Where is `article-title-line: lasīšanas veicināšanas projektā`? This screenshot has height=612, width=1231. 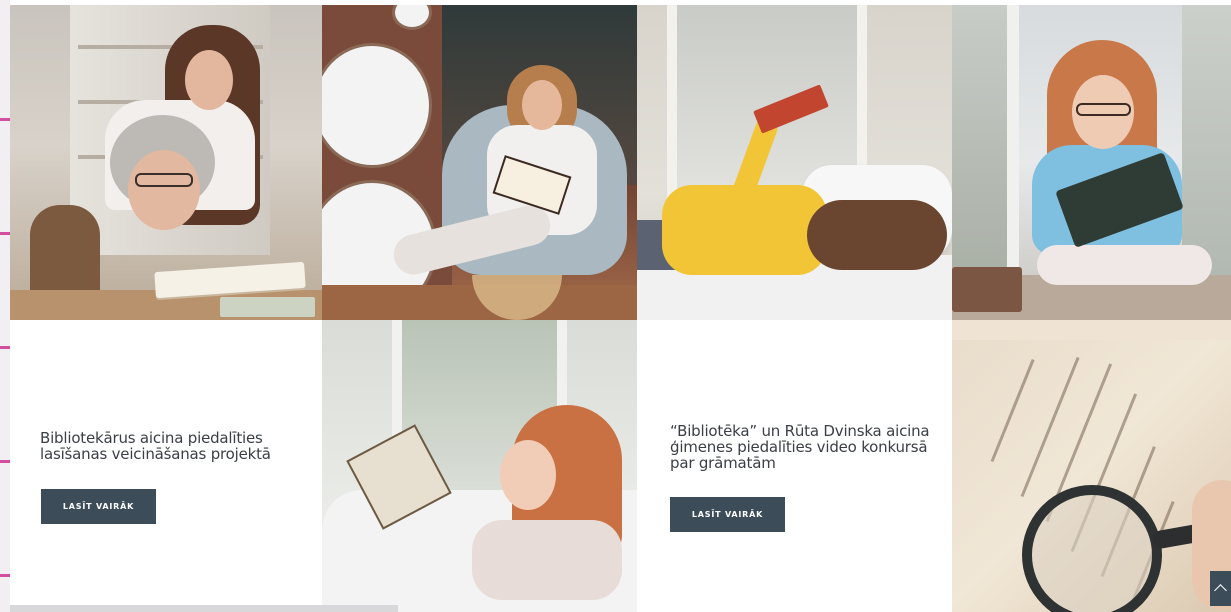 article-title-line: lasīšanas veicināšanas projektā is located at coordinates (155, 454).